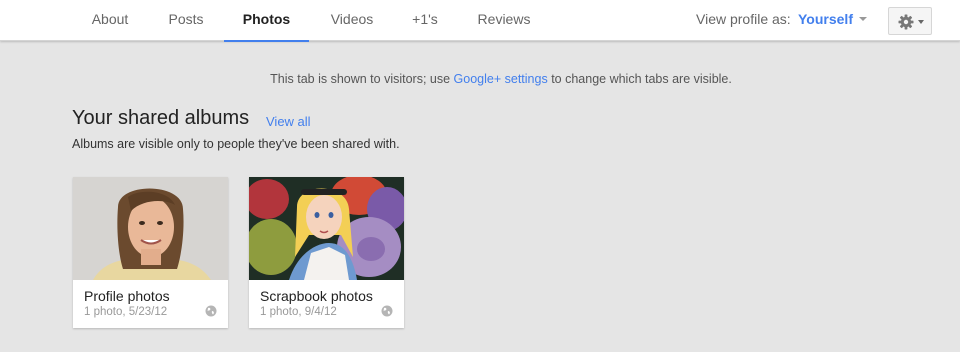 The width and height of the screenshot is (960, 352). Describe the element at coordinates (906, 22) in the screenshot. I see `gear-icon` at that location.